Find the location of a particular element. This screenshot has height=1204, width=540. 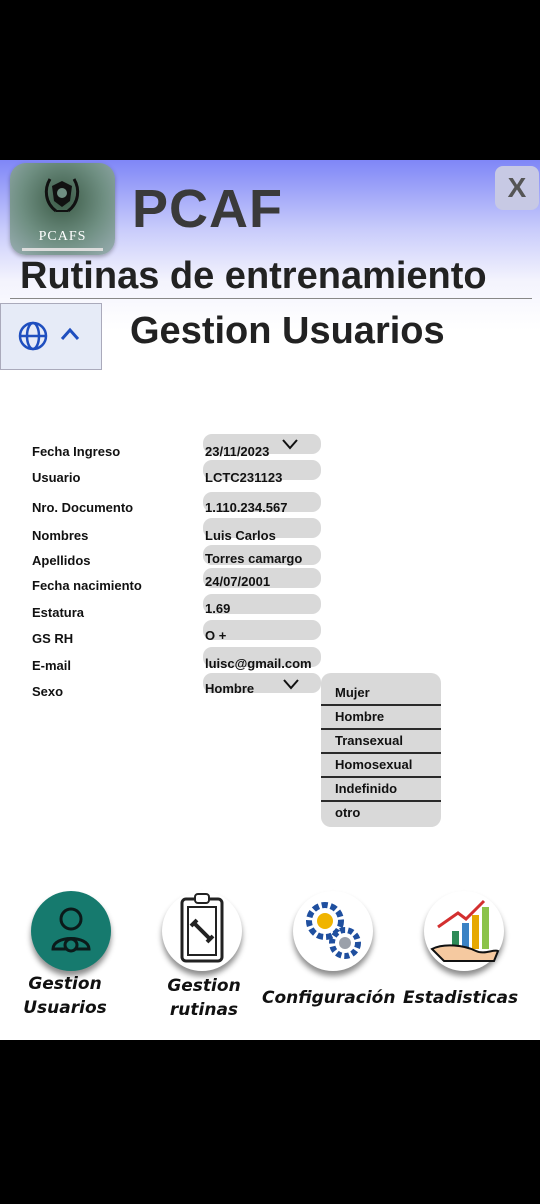

nav-estadisticas is located at coordinates (464, 931).